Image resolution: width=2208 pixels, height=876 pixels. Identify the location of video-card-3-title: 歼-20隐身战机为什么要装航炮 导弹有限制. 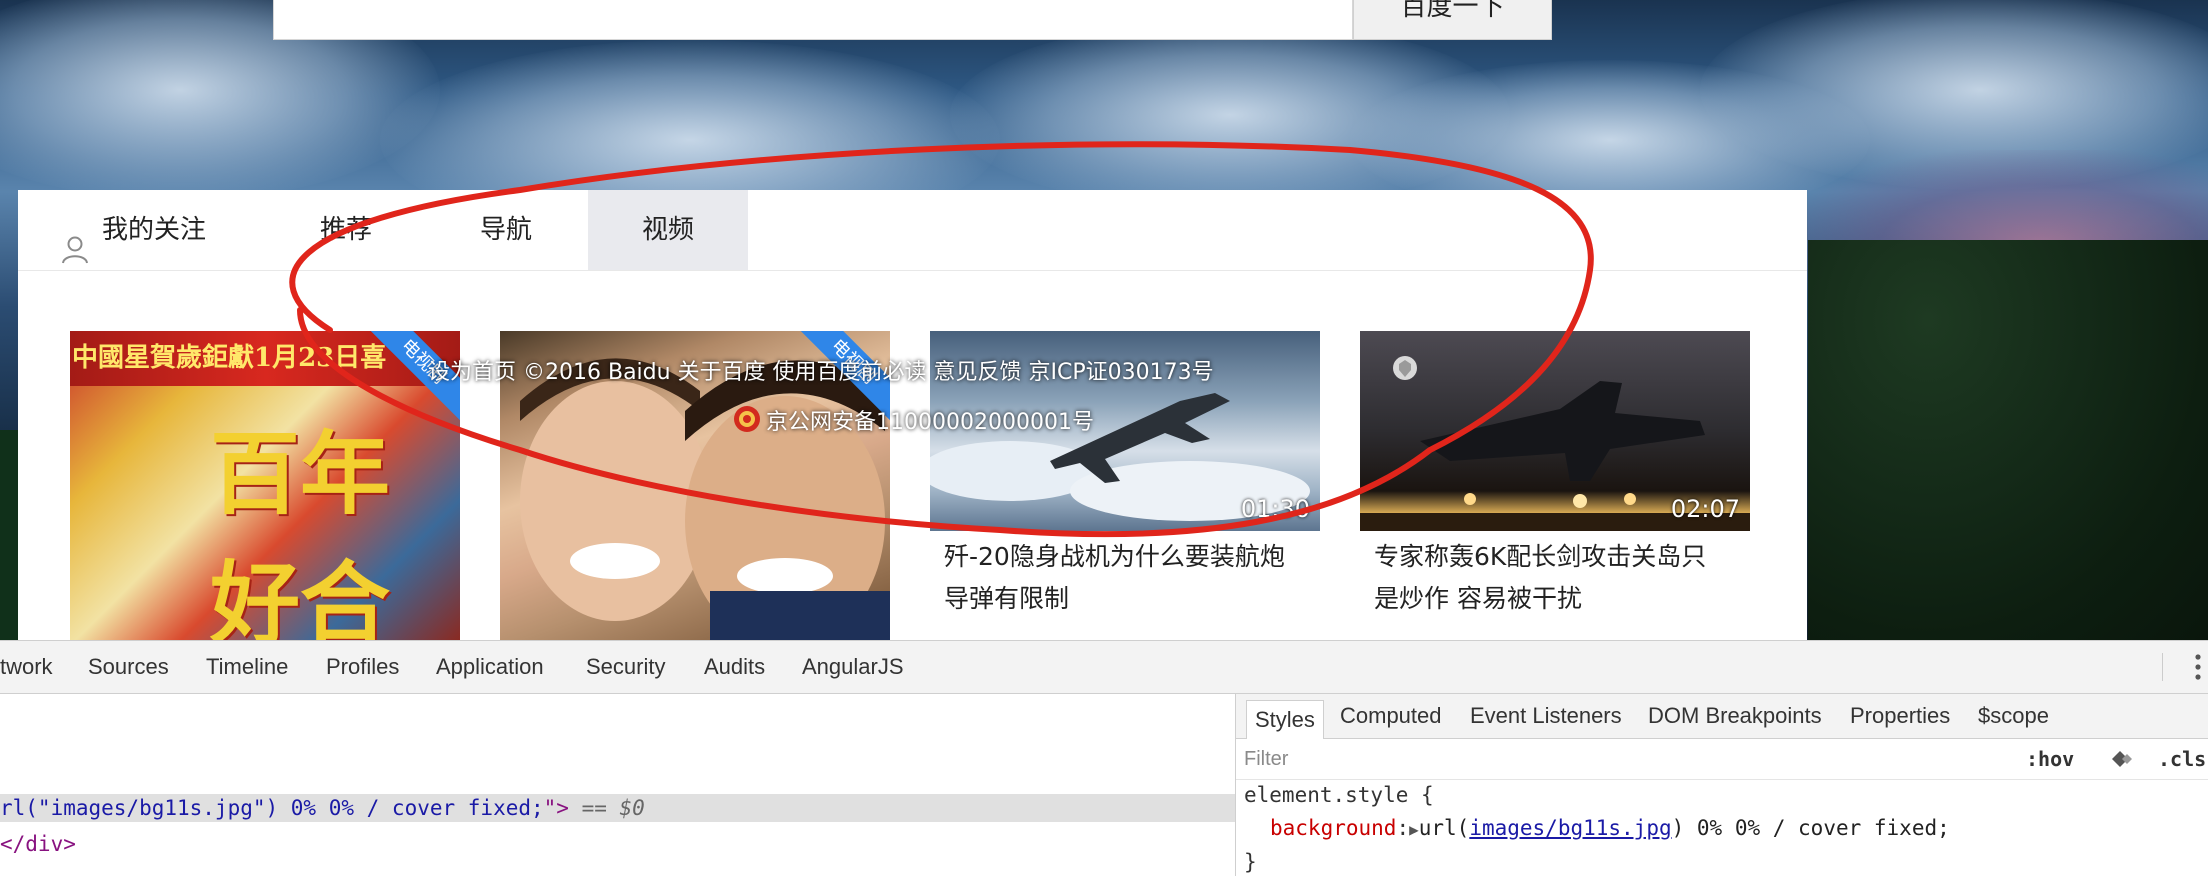
(1129, 578).